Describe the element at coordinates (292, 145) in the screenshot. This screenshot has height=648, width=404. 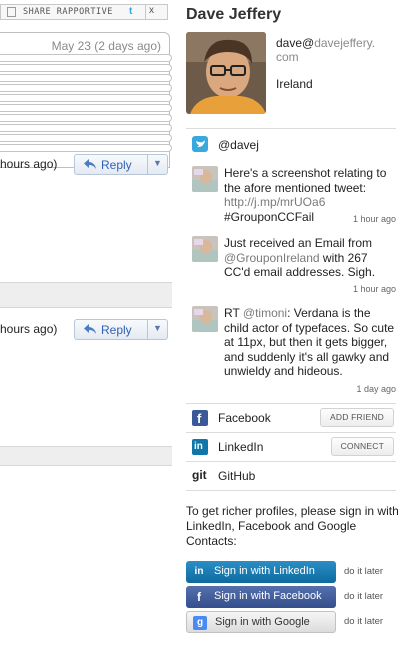
I see `twitter-section-header: @davej` at that location.